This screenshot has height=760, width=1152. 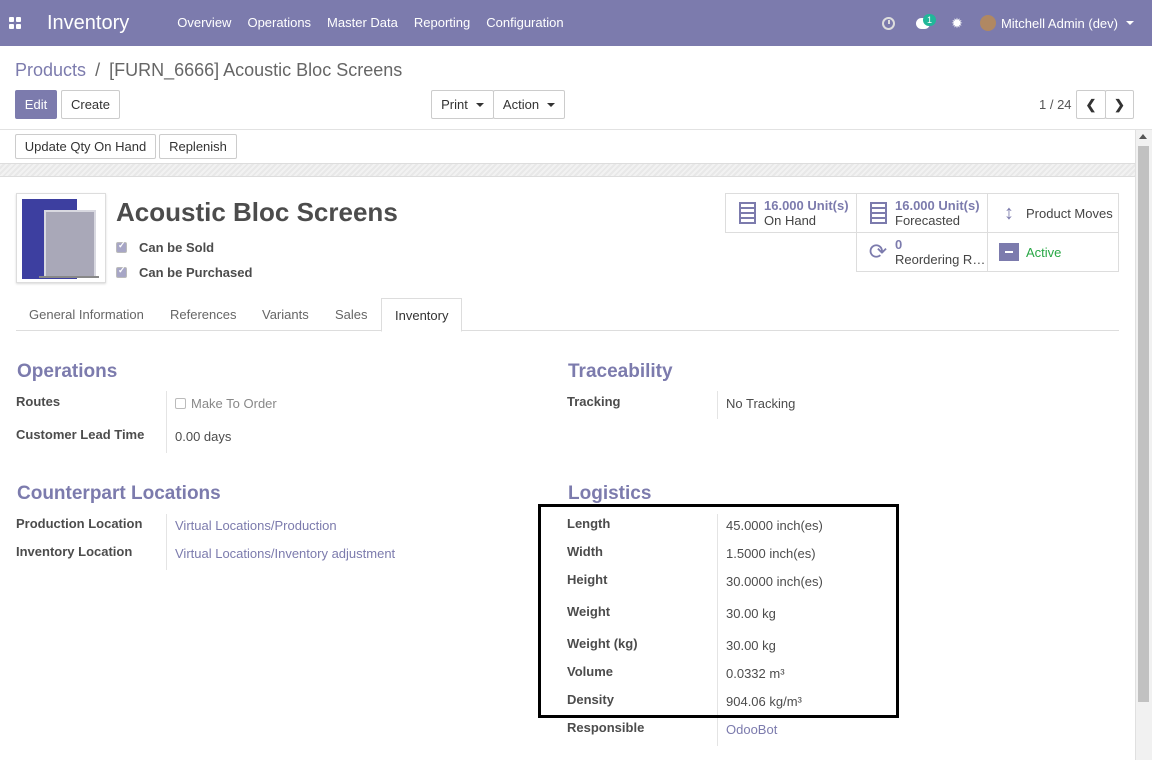 What do you see at coordinates (959, 205) in the screenshot?
I see `forecast-unit: Unit(s)` at bounding box center [959, 205].